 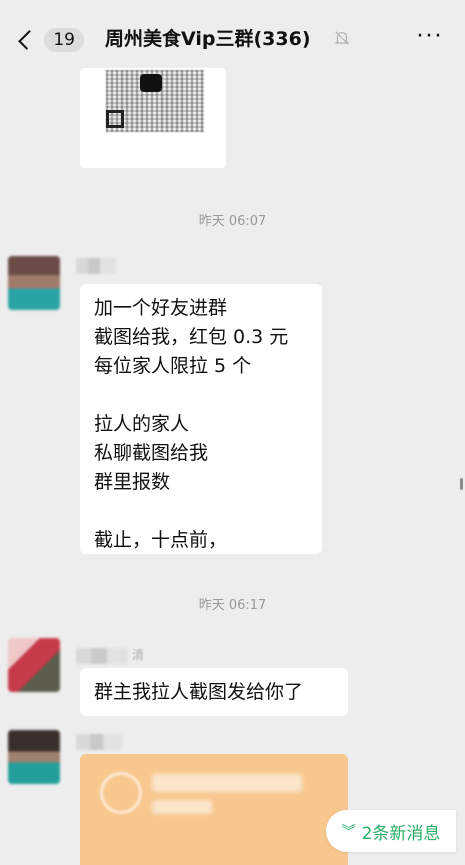 I want to click on card-title-blurred, so click(x=227, y=783).